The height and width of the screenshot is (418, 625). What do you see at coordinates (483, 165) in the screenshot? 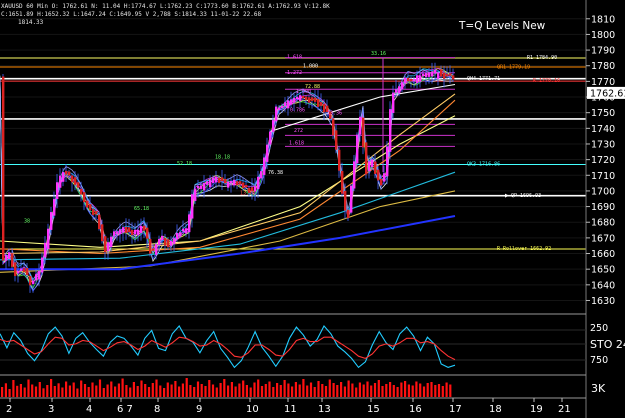
I see `level-label: QK3 1716.86` at bounding box center [483, 165].